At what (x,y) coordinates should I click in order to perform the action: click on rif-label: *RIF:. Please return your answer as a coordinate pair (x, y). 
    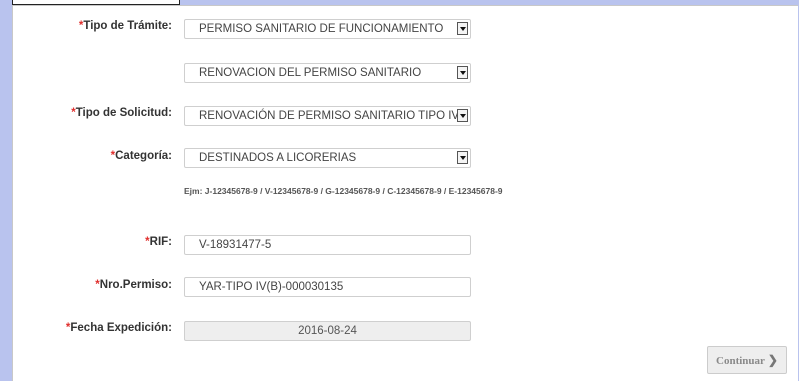
    Looking at the image, I should click on (158, 242).